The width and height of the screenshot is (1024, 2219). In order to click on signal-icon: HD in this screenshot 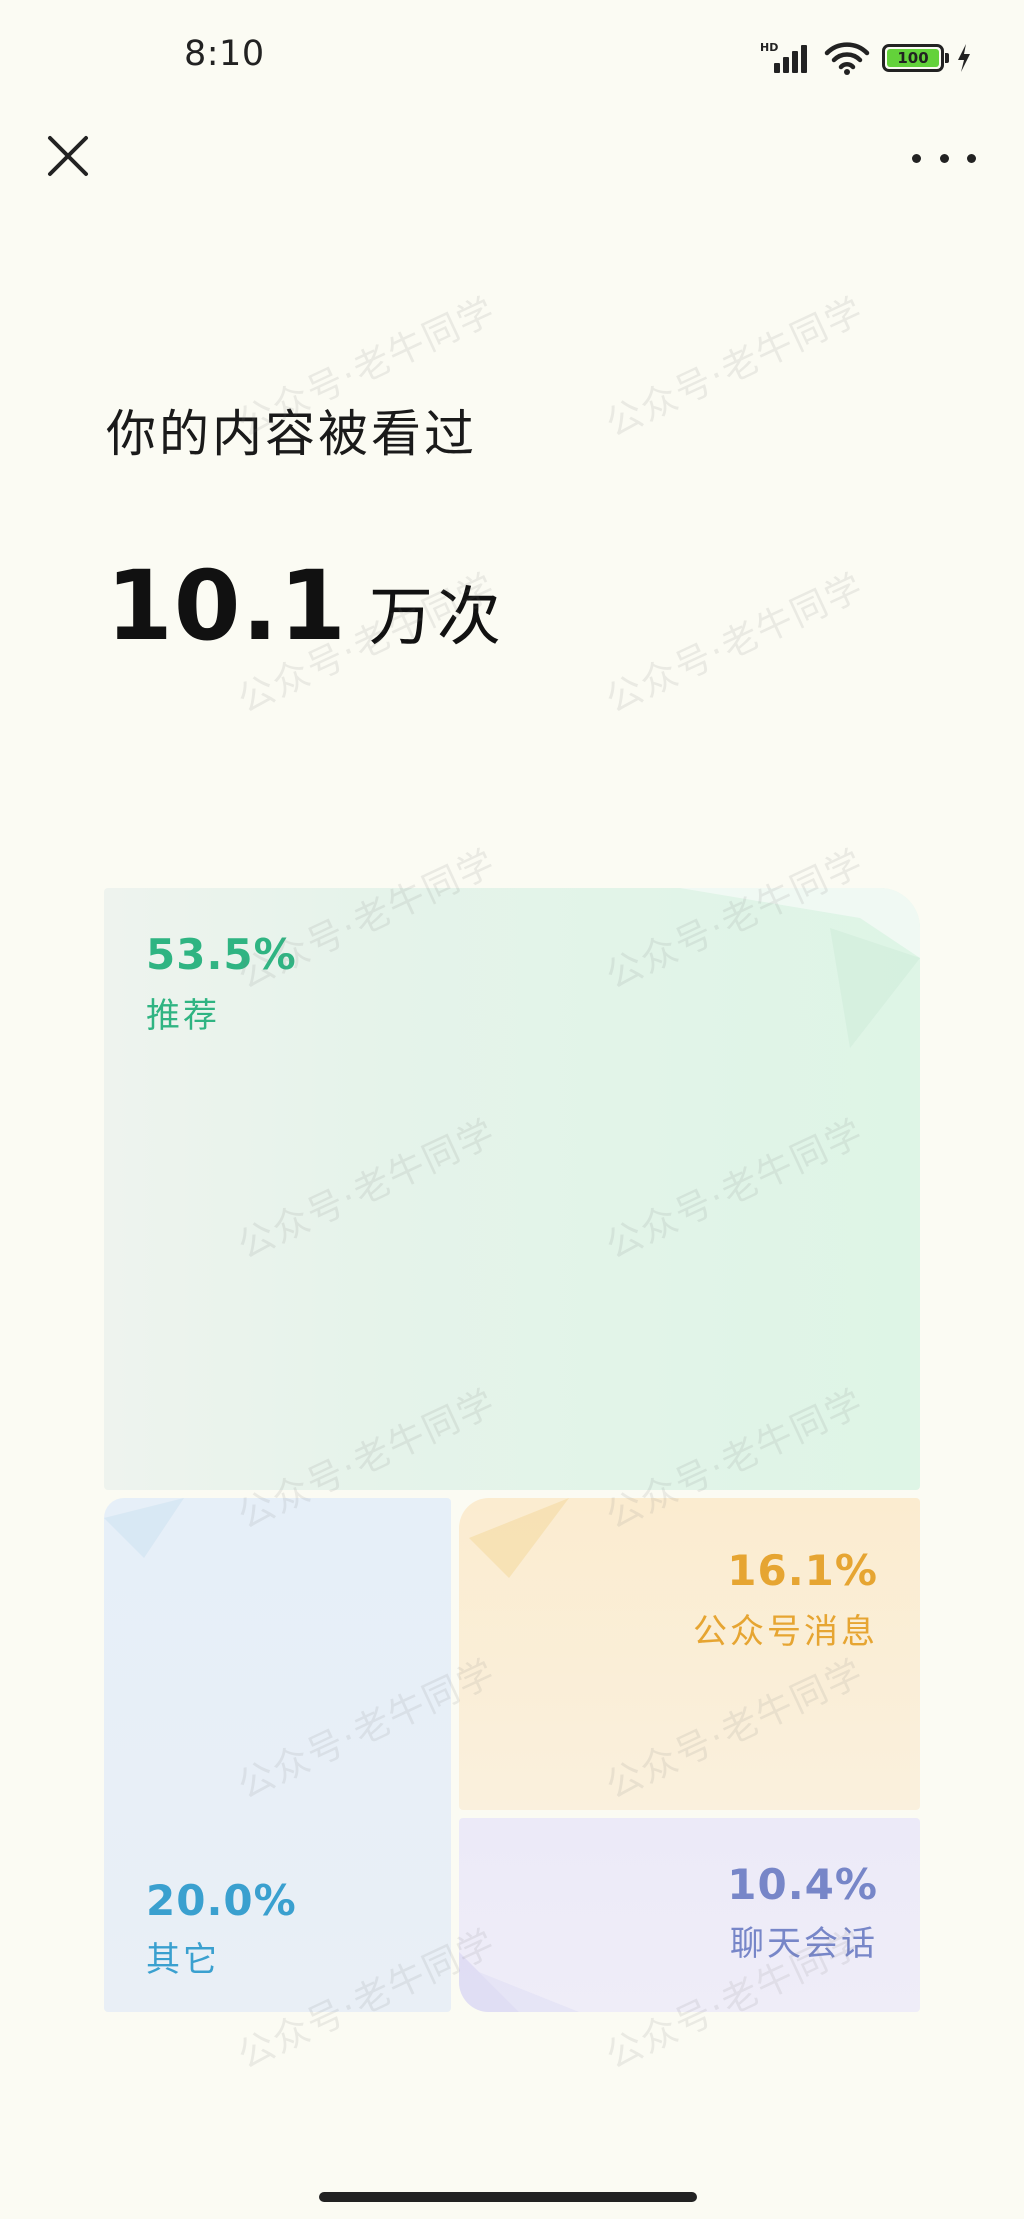, I will do `click(786, 58)`.